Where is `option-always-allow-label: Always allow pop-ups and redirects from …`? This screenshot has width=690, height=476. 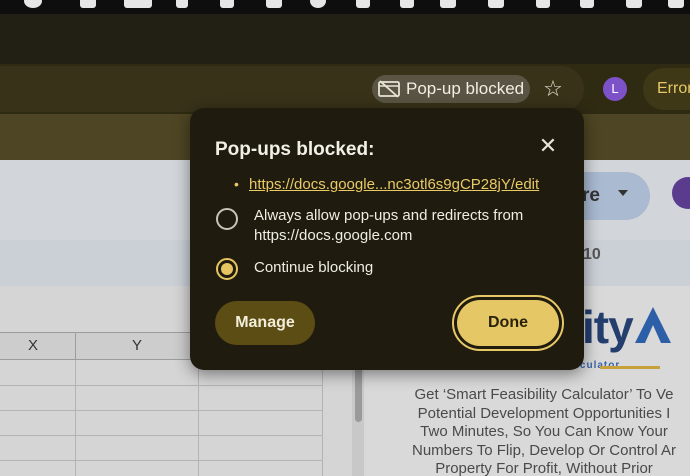 option-always-allow-label: Always allow pop-ups and redirects from … is located at coordinates (388, 226).